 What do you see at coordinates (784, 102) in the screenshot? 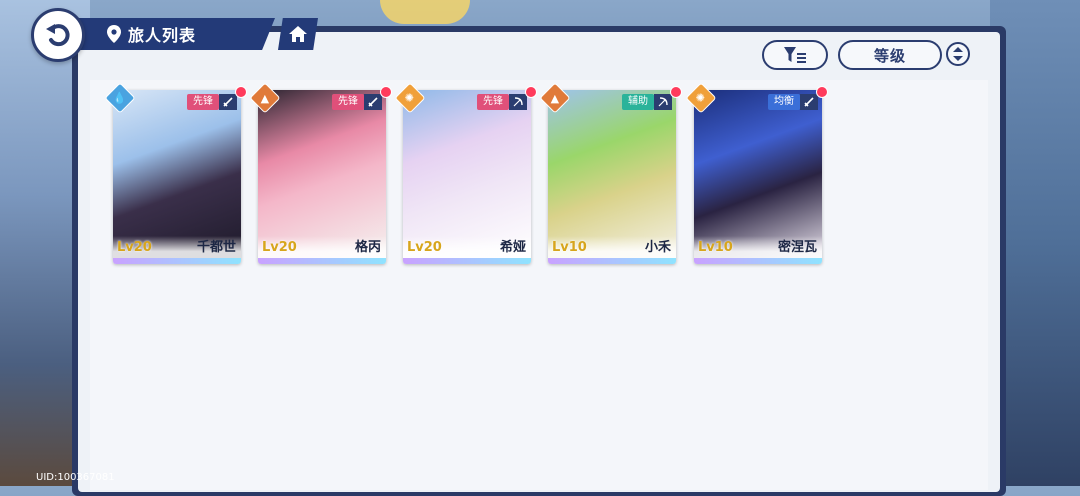
I see `role-badge: 均衡` at bounding box center [784, 102].